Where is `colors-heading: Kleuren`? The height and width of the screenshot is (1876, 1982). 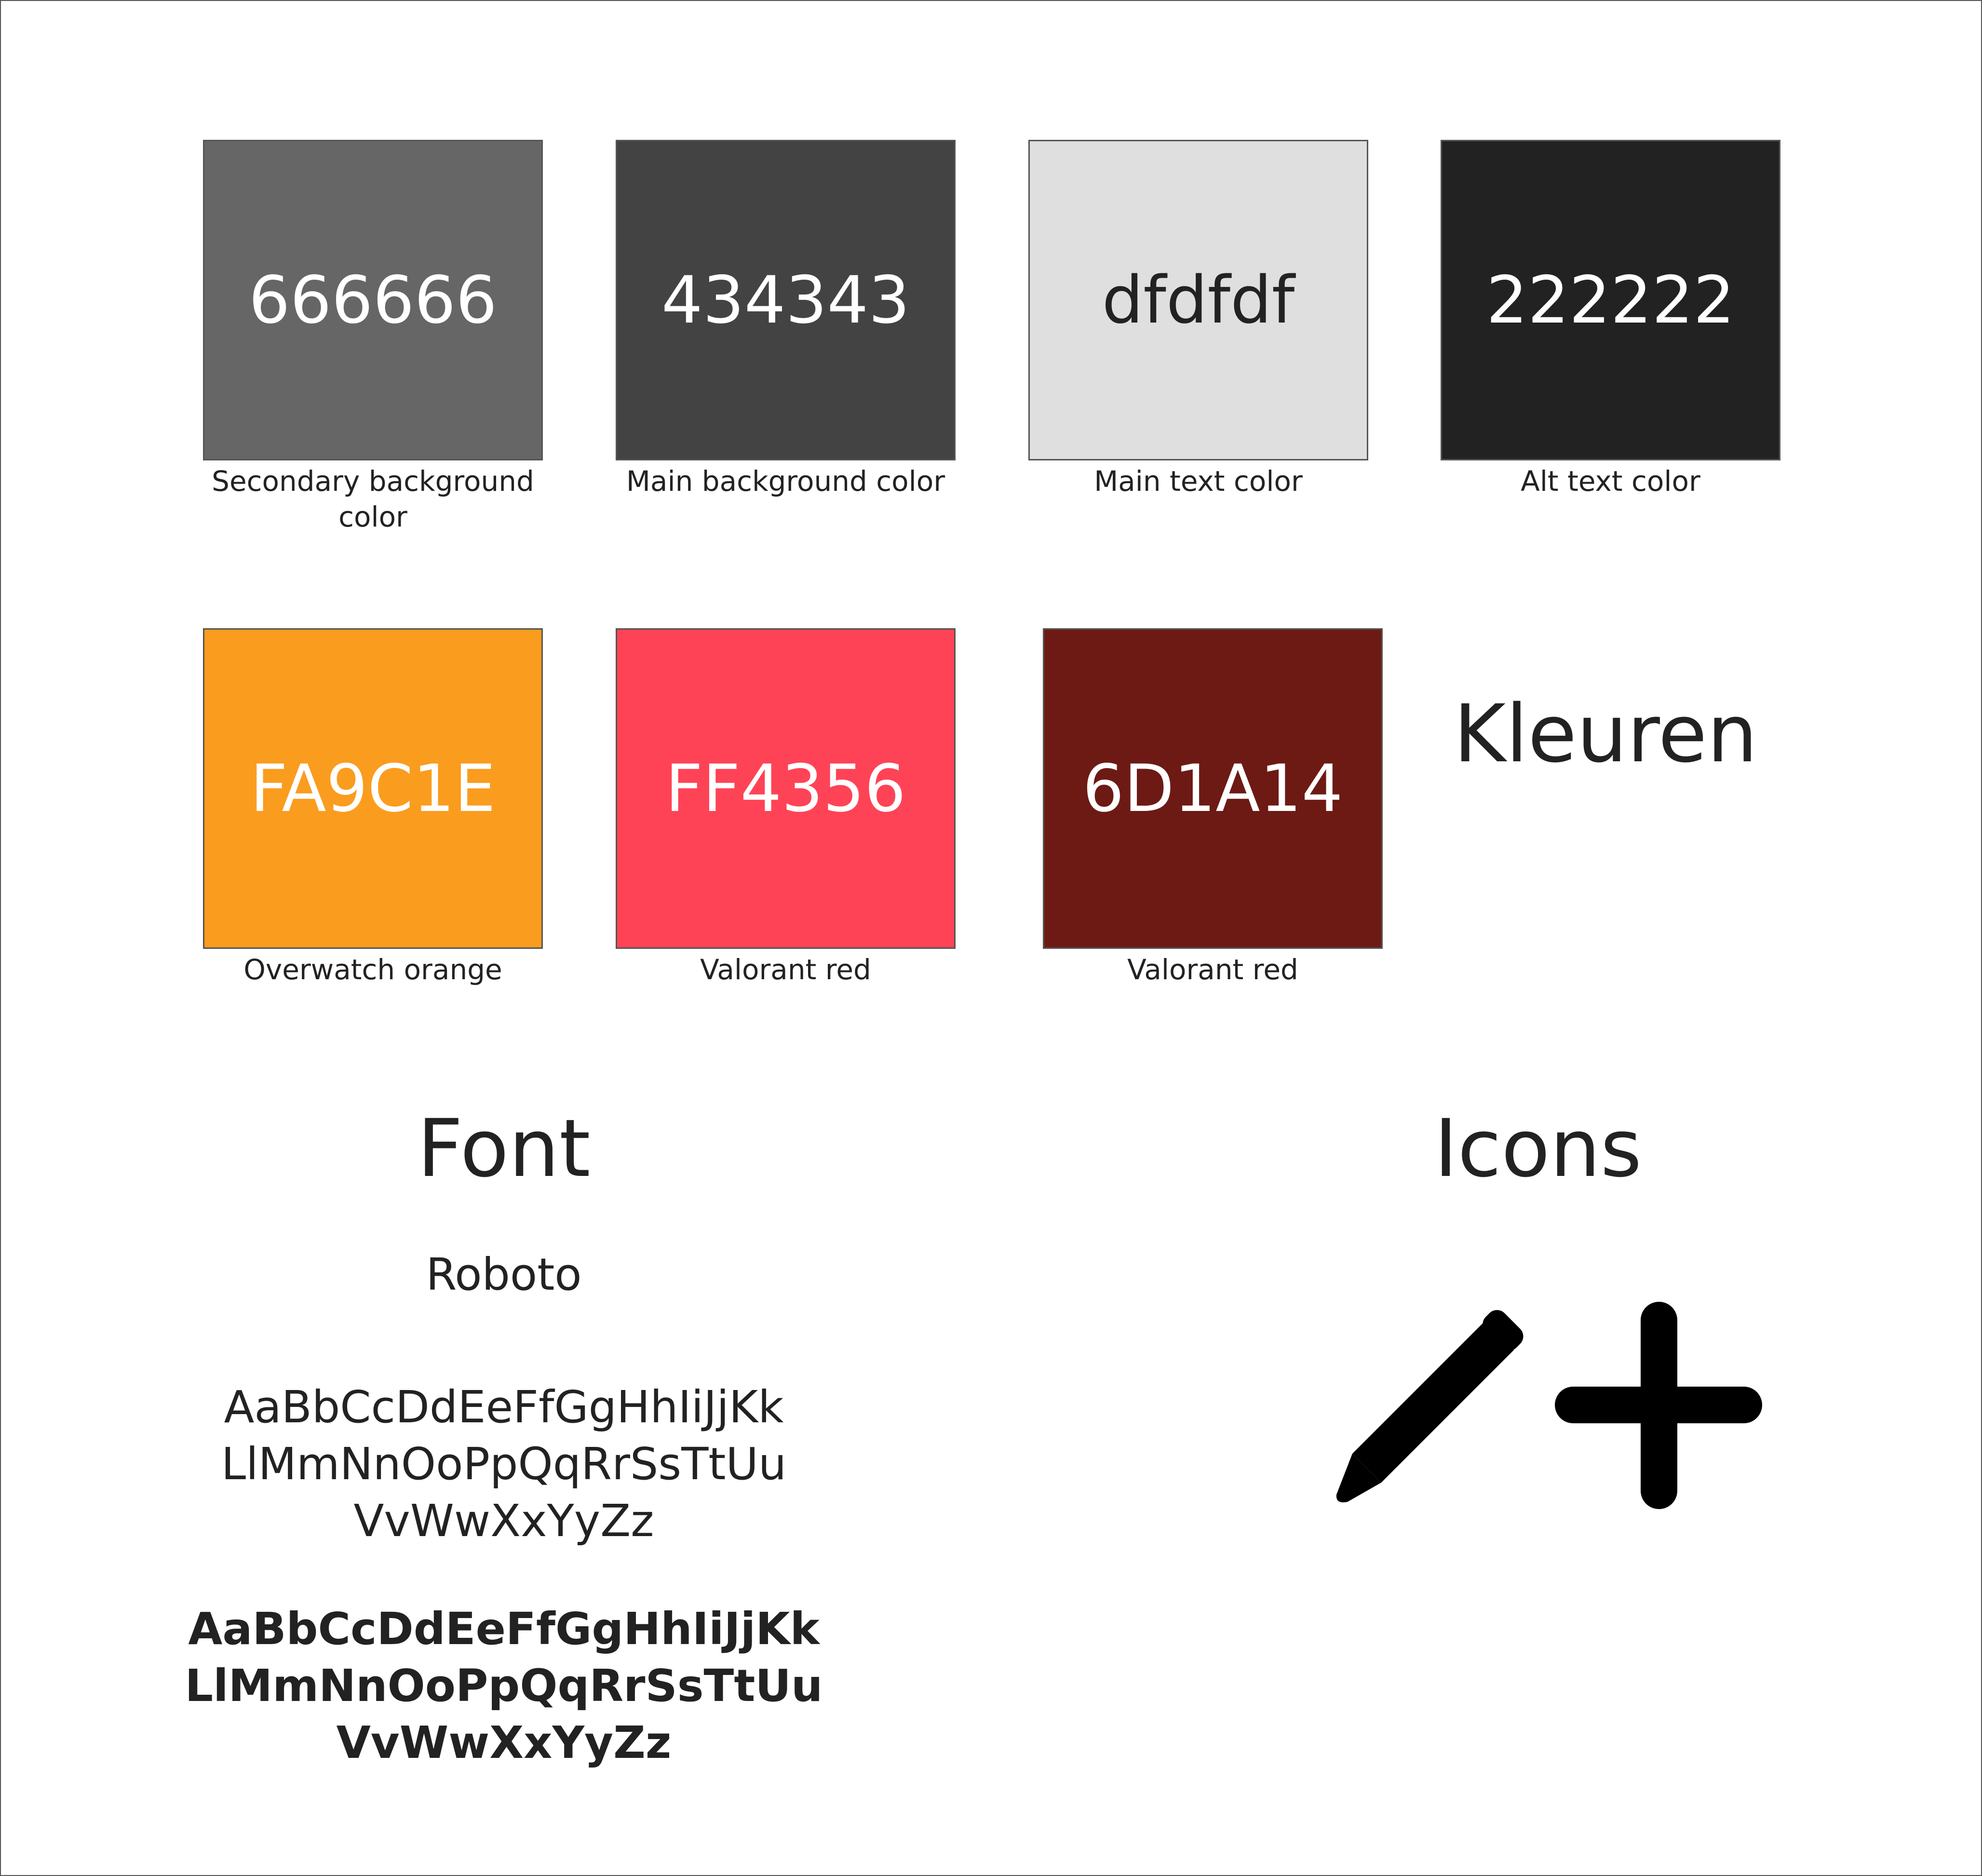 colors-heading: Kleuren is located at coordinates (1606, 734).